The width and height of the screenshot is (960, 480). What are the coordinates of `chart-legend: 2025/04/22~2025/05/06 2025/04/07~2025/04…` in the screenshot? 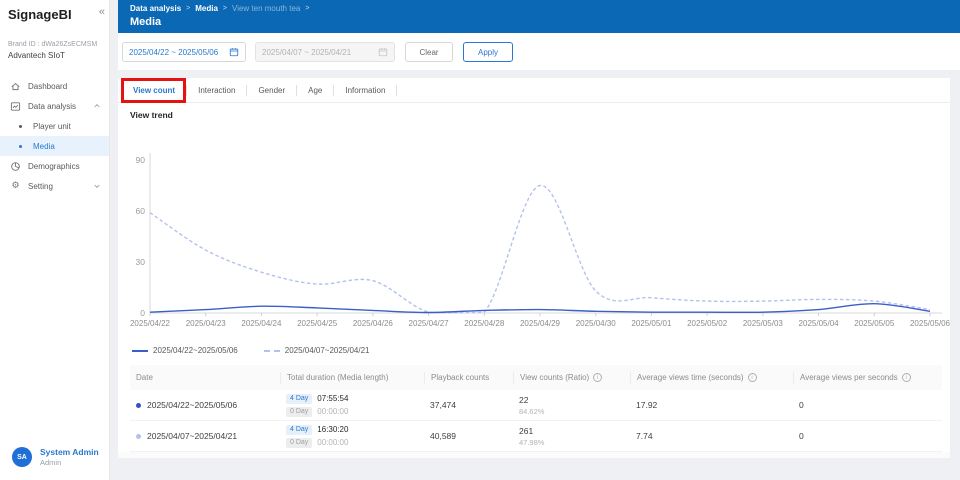 It's located at (251, 350).